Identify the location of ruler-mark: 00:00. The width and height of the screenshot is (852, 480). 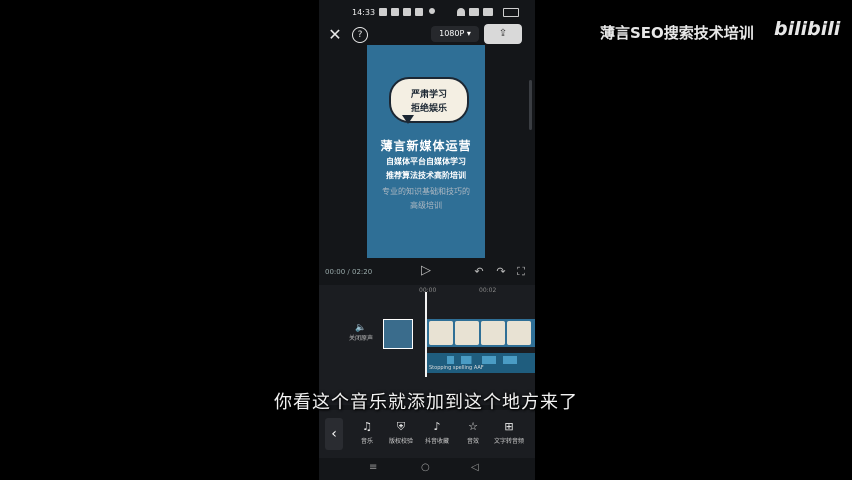
(428, 290).